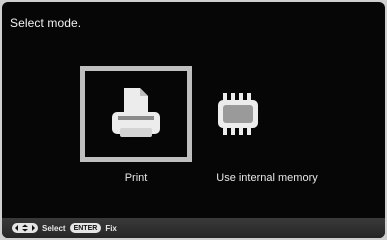 This screenshot has width=387, height=240. I want to click on four-way-arrows-icon, so click(25, 228).